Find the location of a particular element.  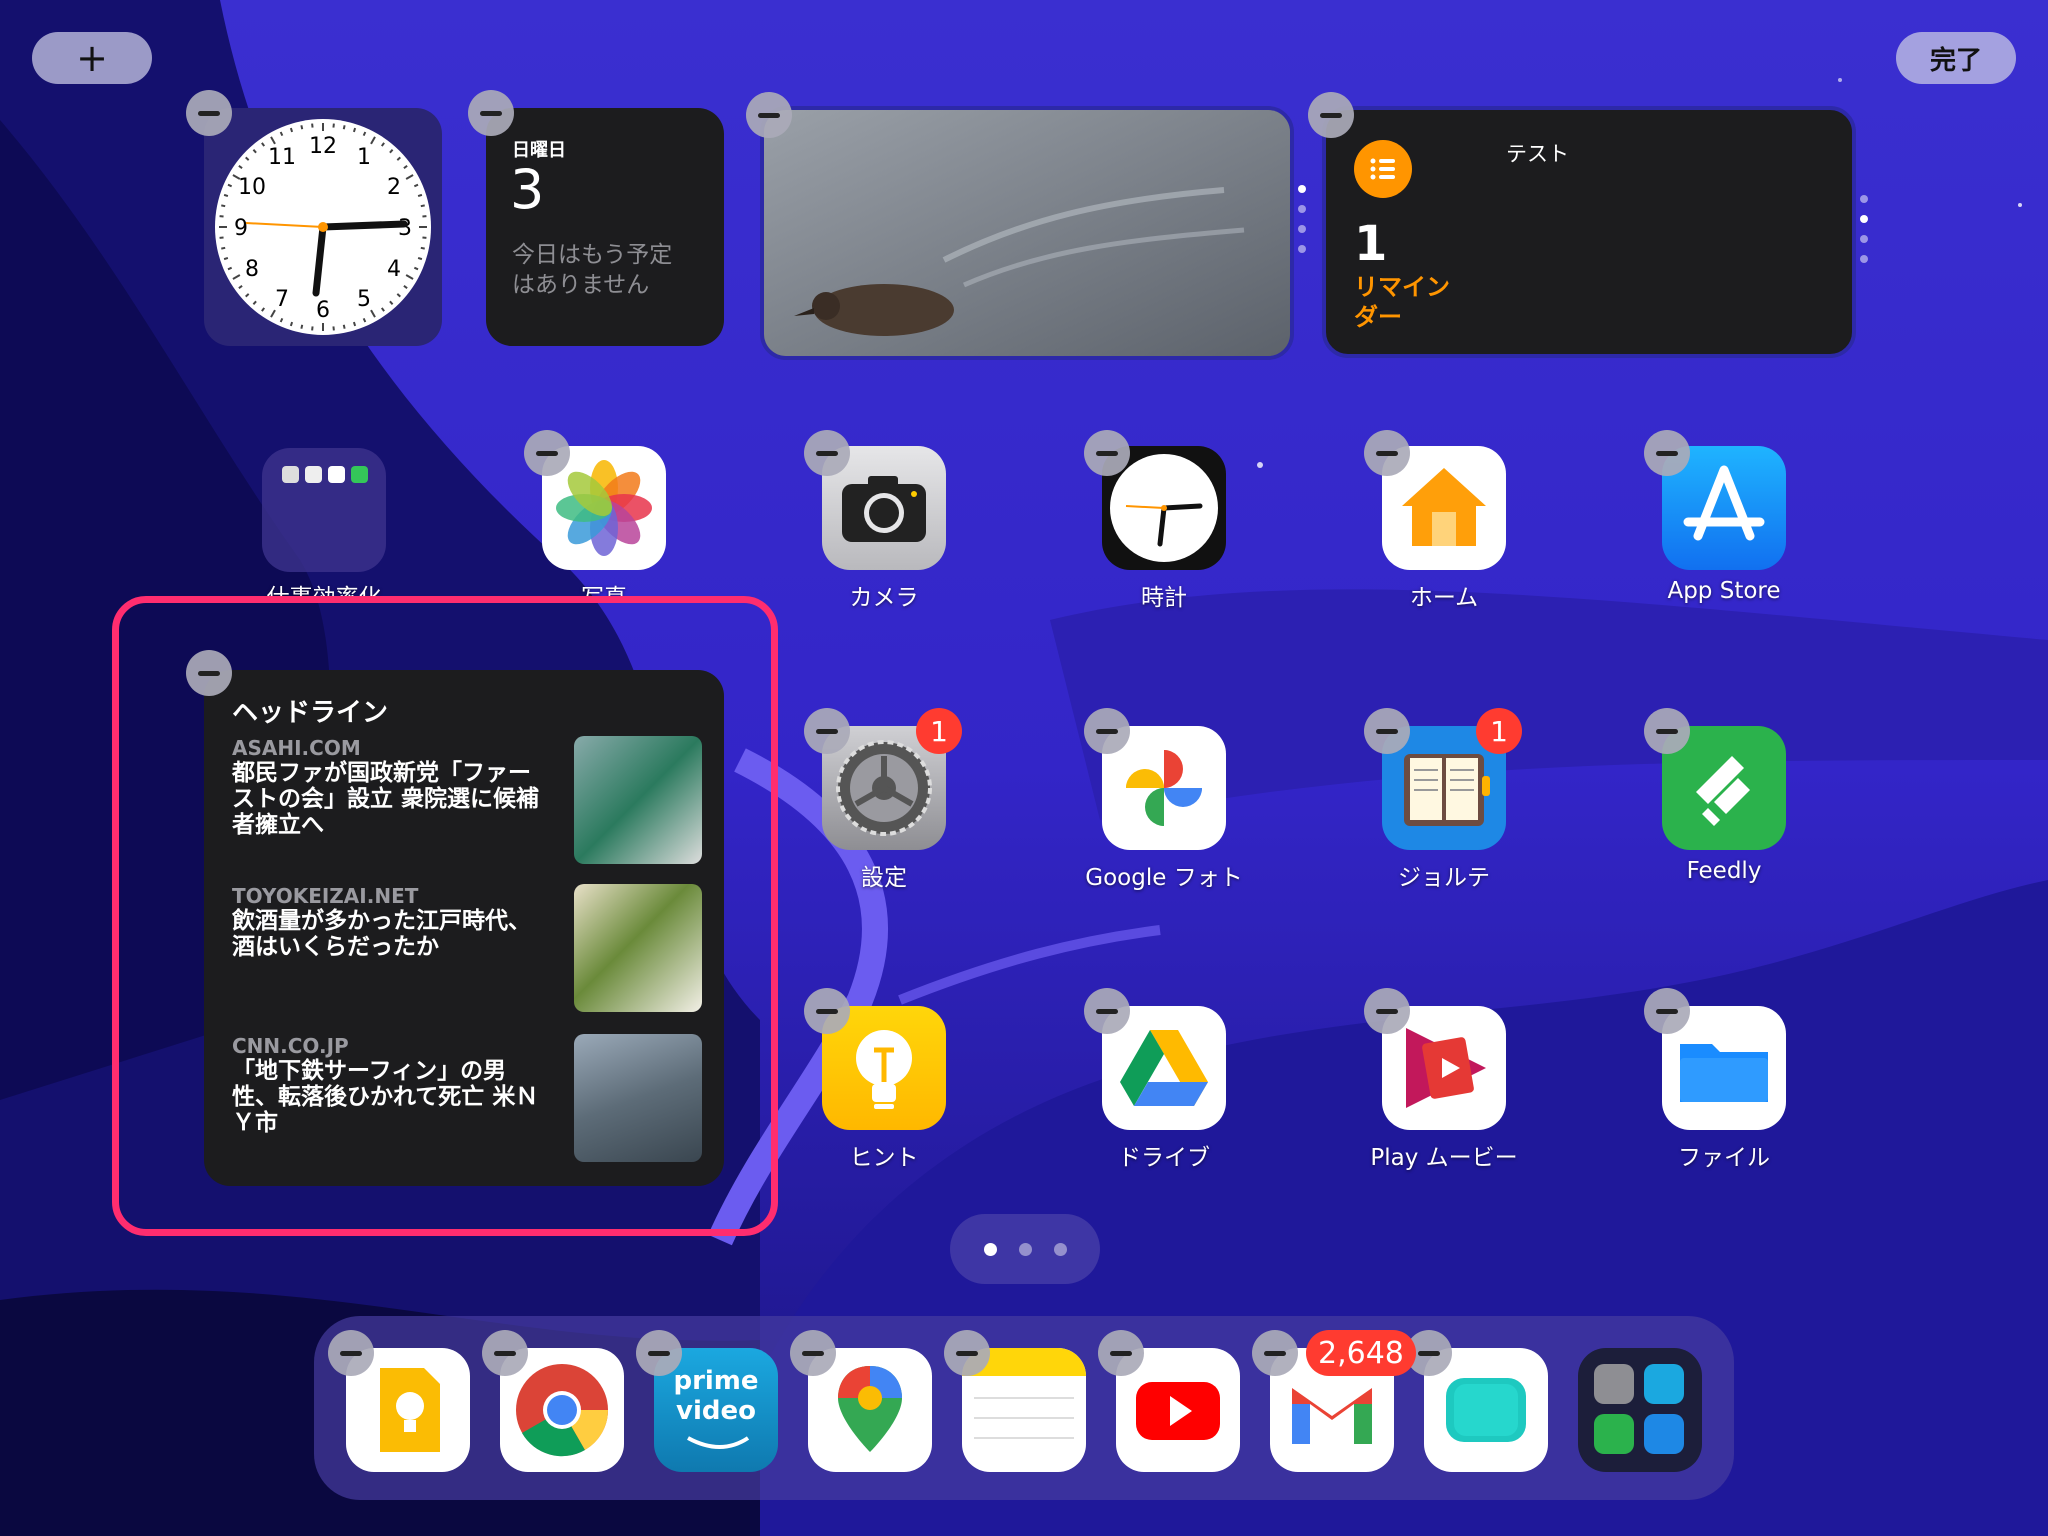

app-label: ジョルテ is located at coordinates (1444, 878).